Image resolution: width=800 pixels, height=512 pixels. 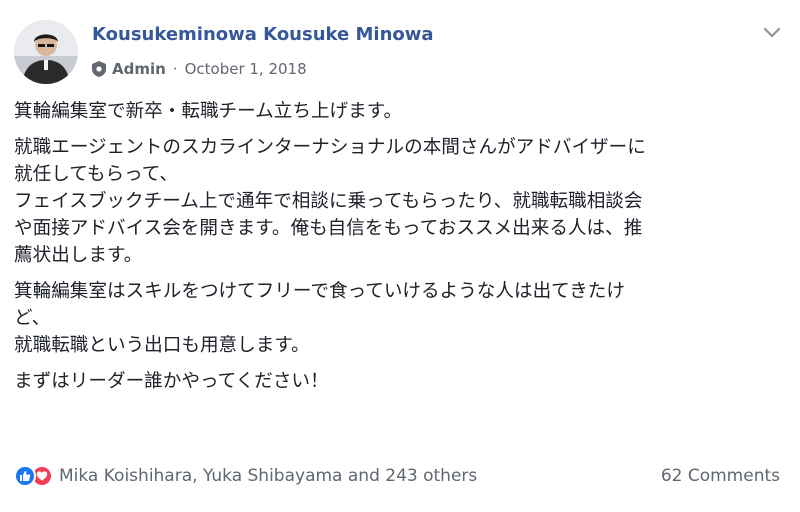 I want to click on post-paragraph: まずはリーダー誰かやってください！, so click(x=401, y=381).